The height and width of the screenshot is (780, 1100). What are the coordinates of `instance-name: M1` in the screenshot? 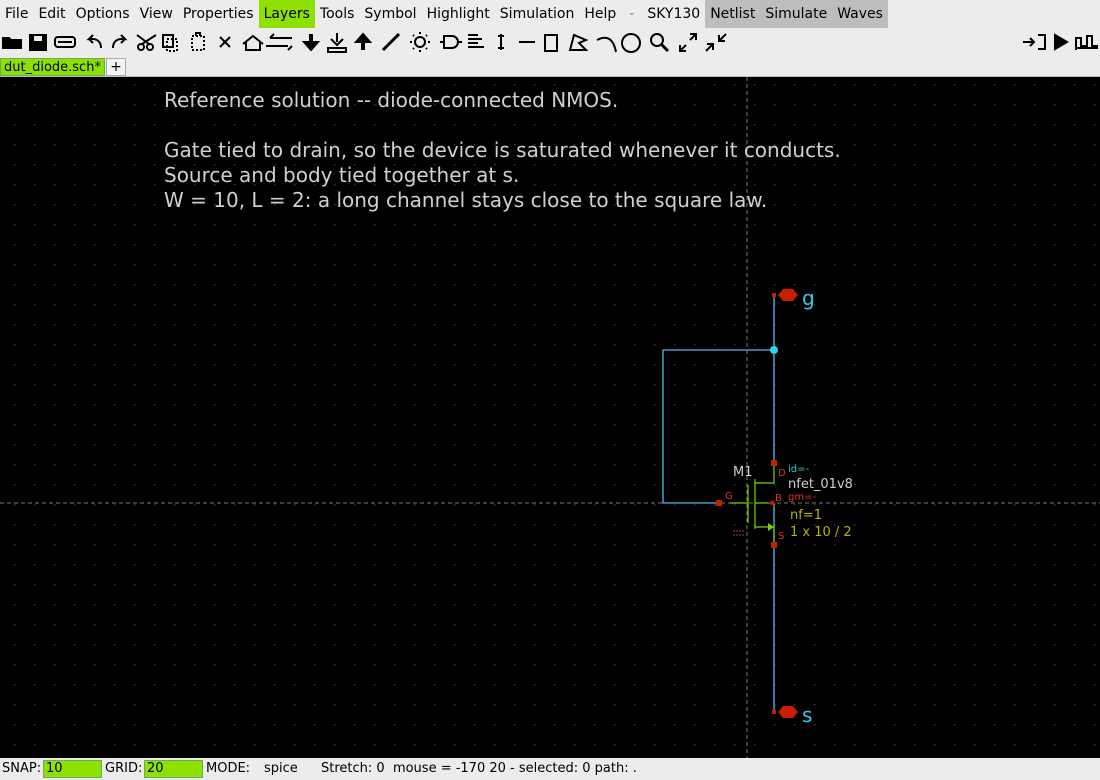 It's located at (743, 472).